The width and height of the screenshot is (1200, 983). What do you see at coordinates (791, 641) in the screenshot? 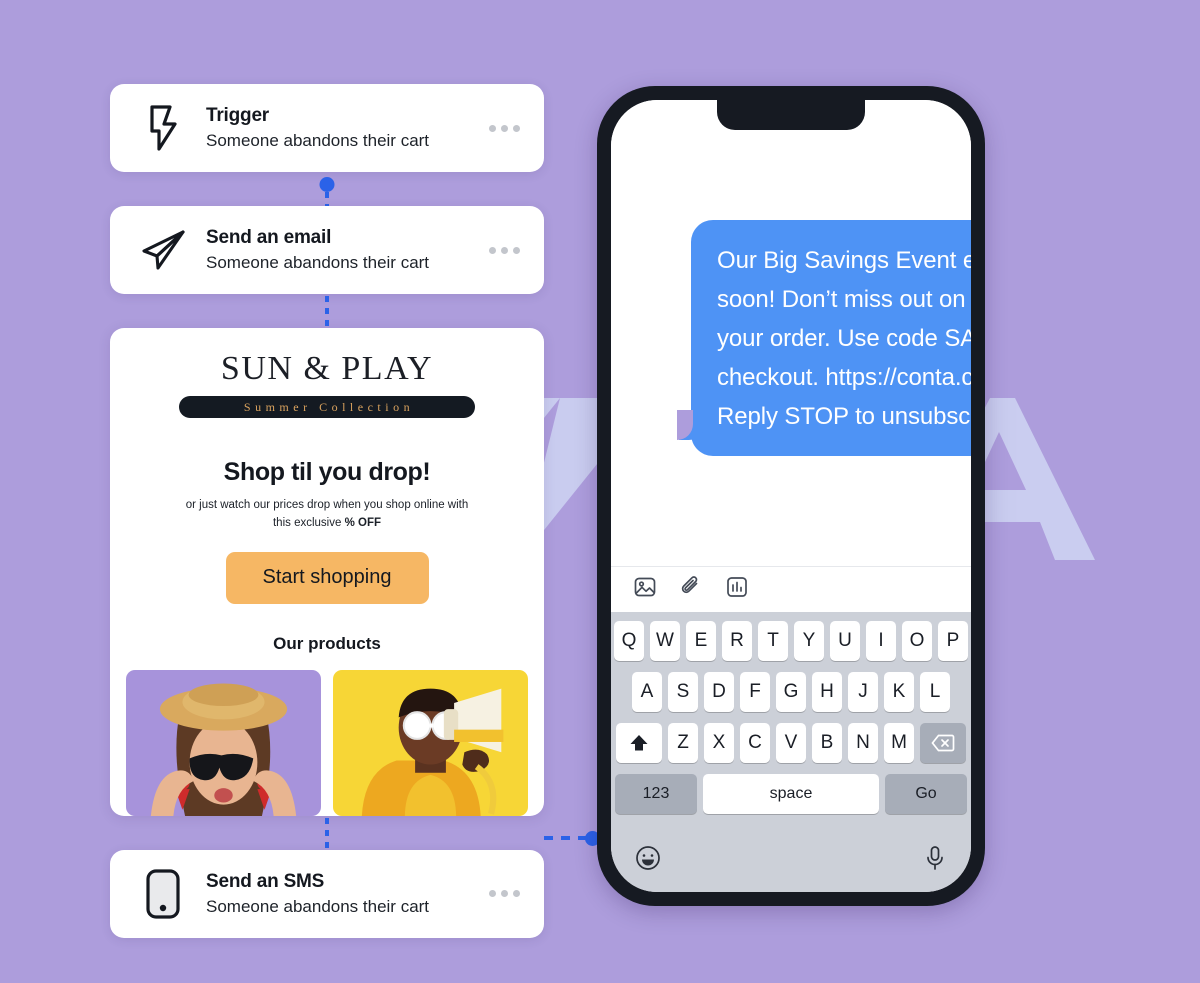
I see `keyboard-row-1: Q W E R T Y U I O P` at bounding box center [791, 641].